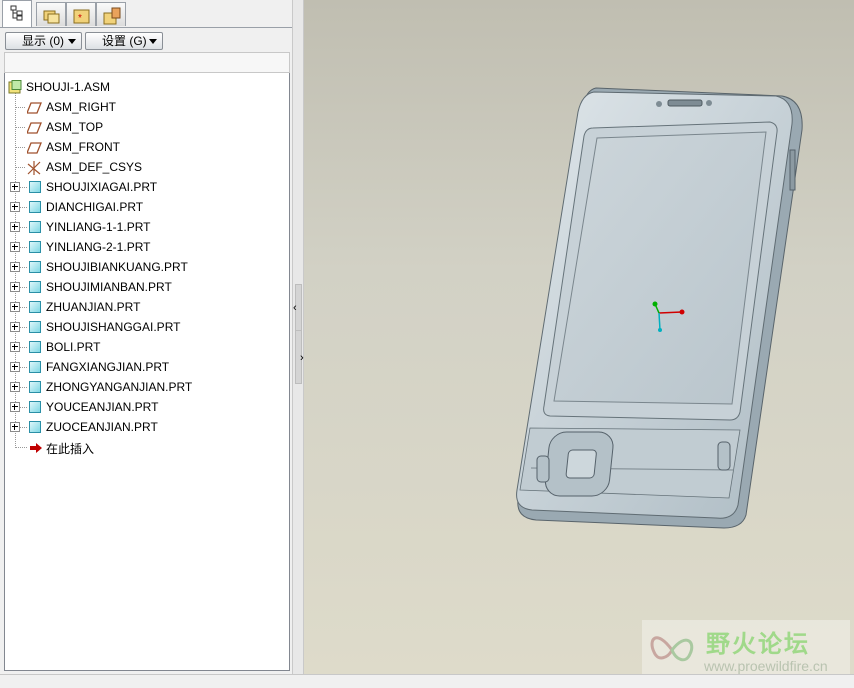 This screenshot has width=854, height=688. What do you see at coordinates (147, 347) in the screenshot?
I see `tree-item-part: BOLI.PRT` at bounding box center [147, 347].